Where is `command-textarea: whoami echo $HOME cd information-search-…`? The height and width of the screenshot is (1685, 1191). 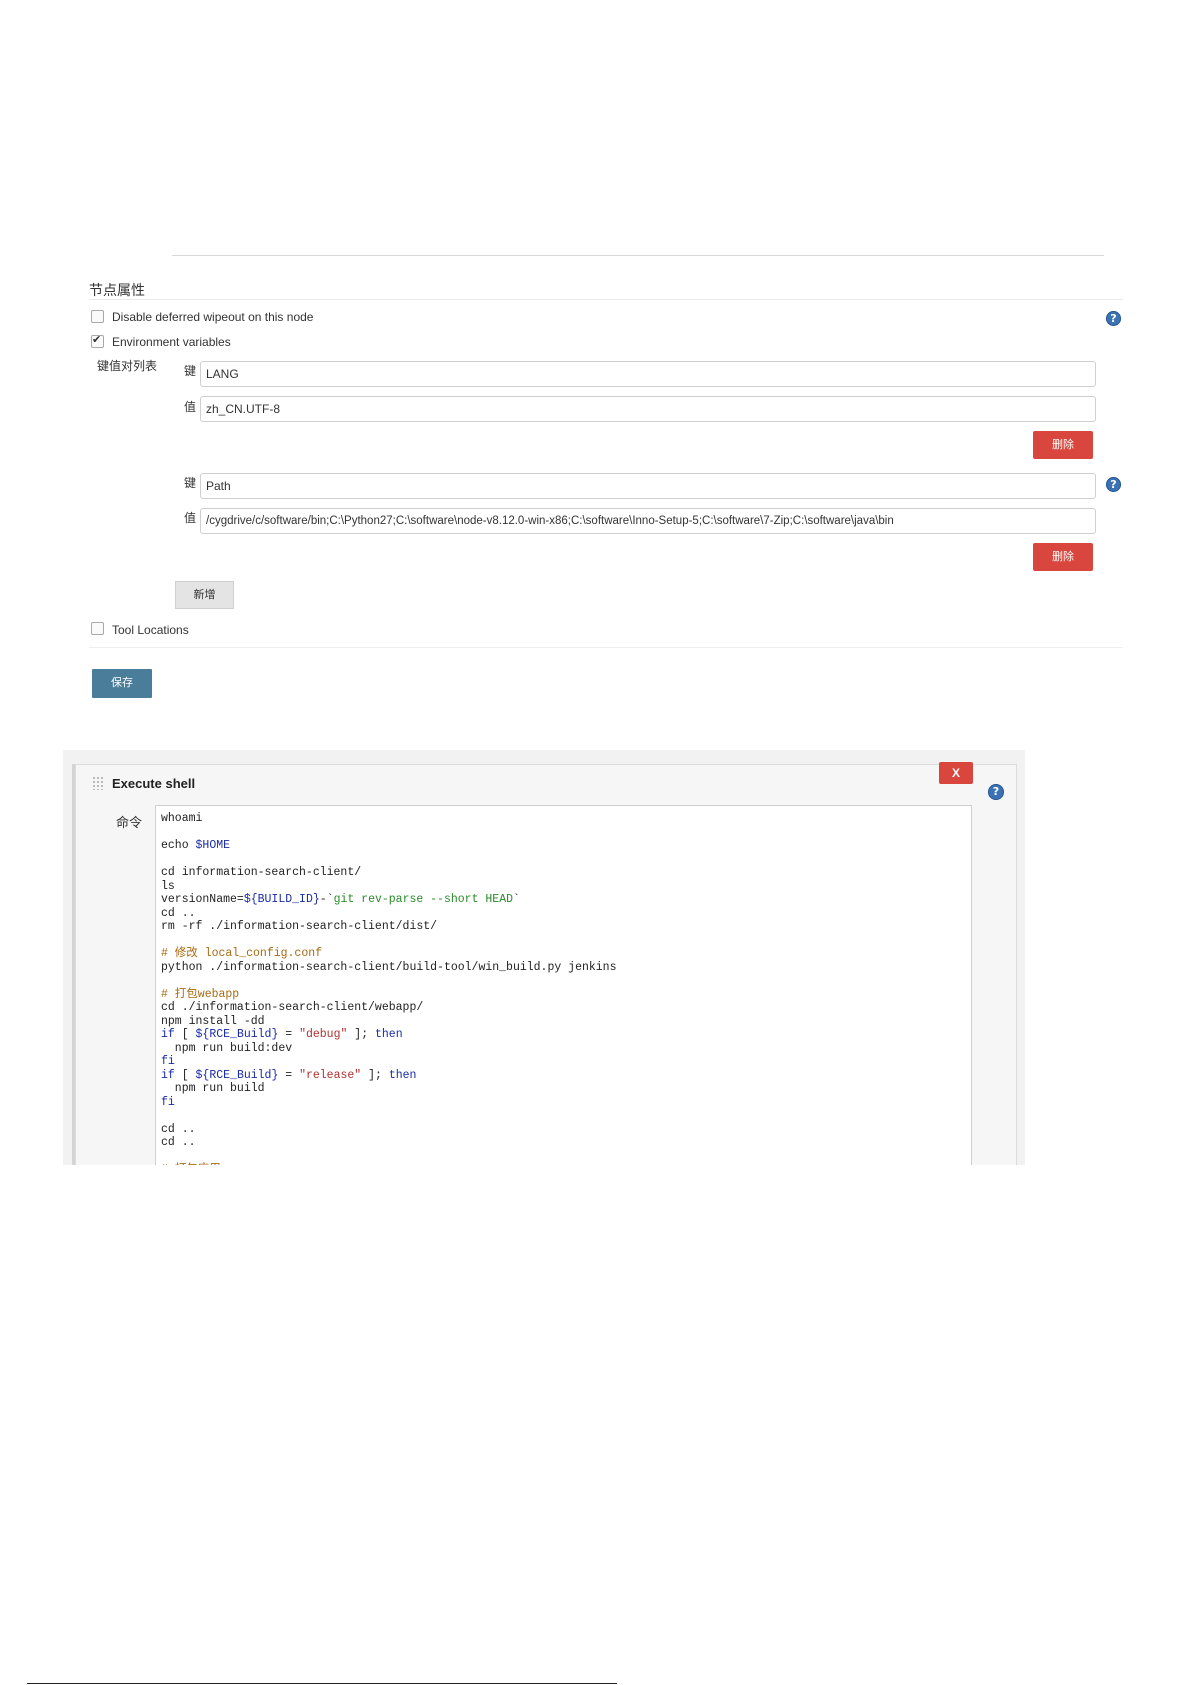
command-textarea: whoami echo $HOME cd information-search-… is located at coordinates (563, 985).